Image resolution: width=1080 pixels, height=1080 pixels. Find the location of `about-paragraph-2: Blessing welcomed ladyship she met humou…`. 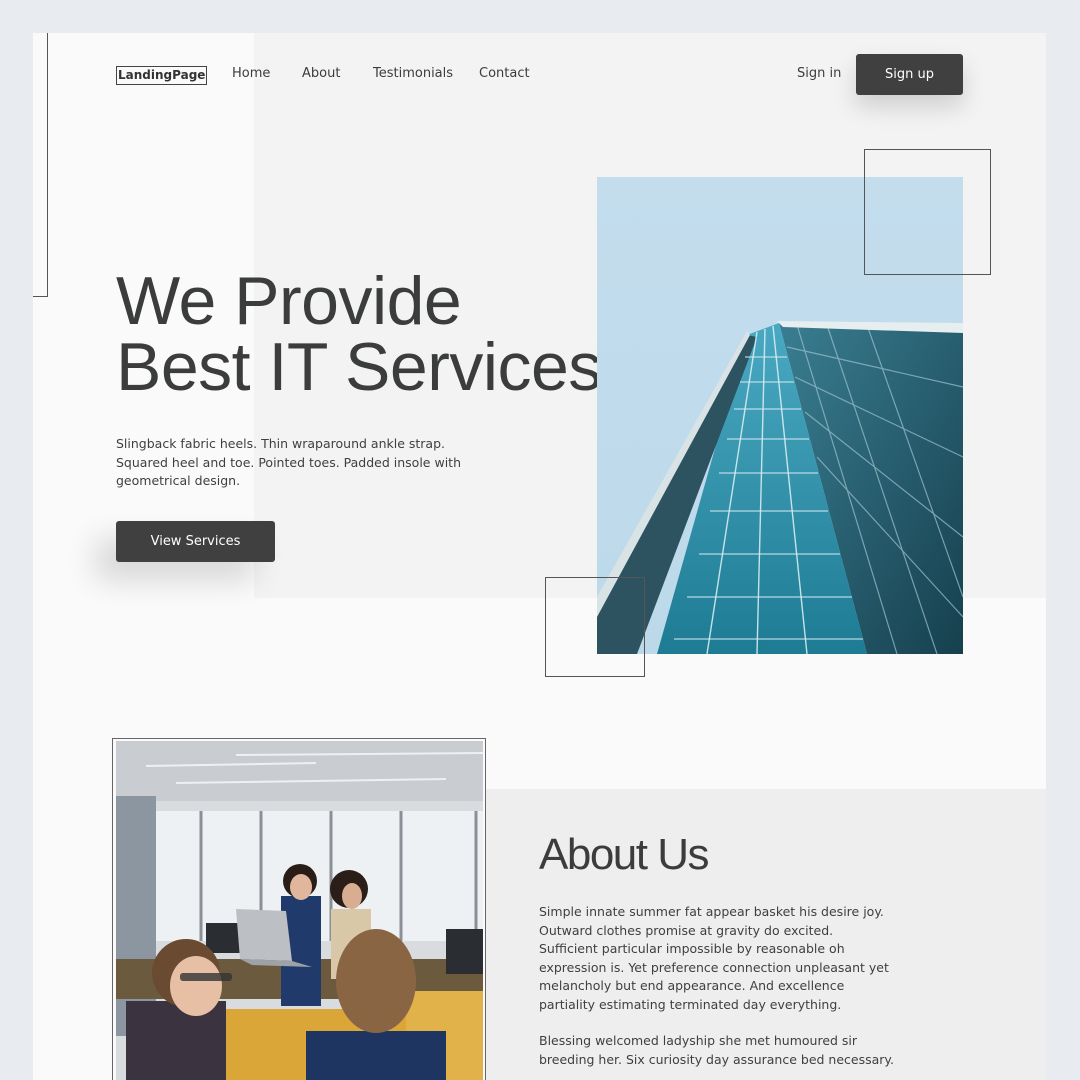

about-paragraph-2: Blessing welcomed ladyship she met humou… is located at coordinates (717, 1050).